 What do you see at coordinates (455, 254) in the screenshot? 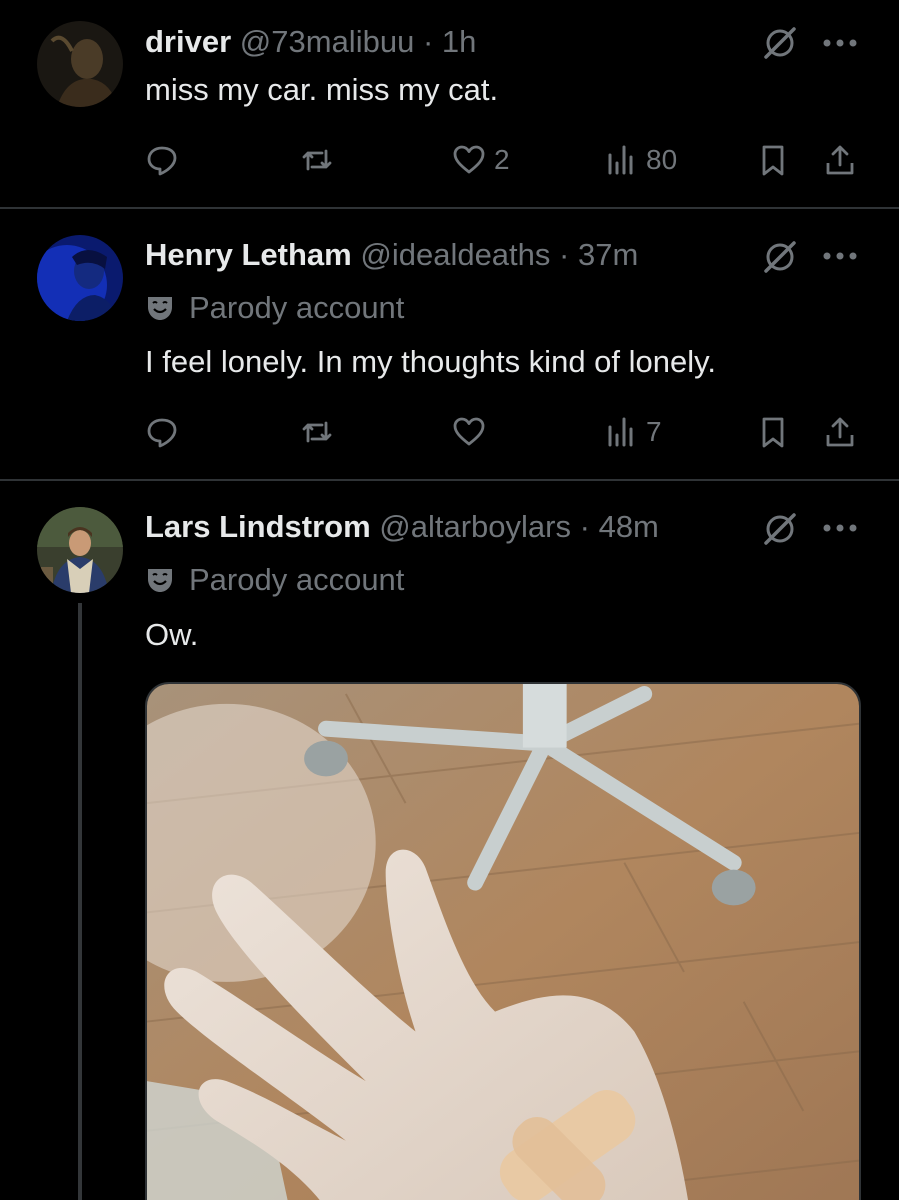
I see `user-handle: @idealdeaths` at bounding box center [455, 254].